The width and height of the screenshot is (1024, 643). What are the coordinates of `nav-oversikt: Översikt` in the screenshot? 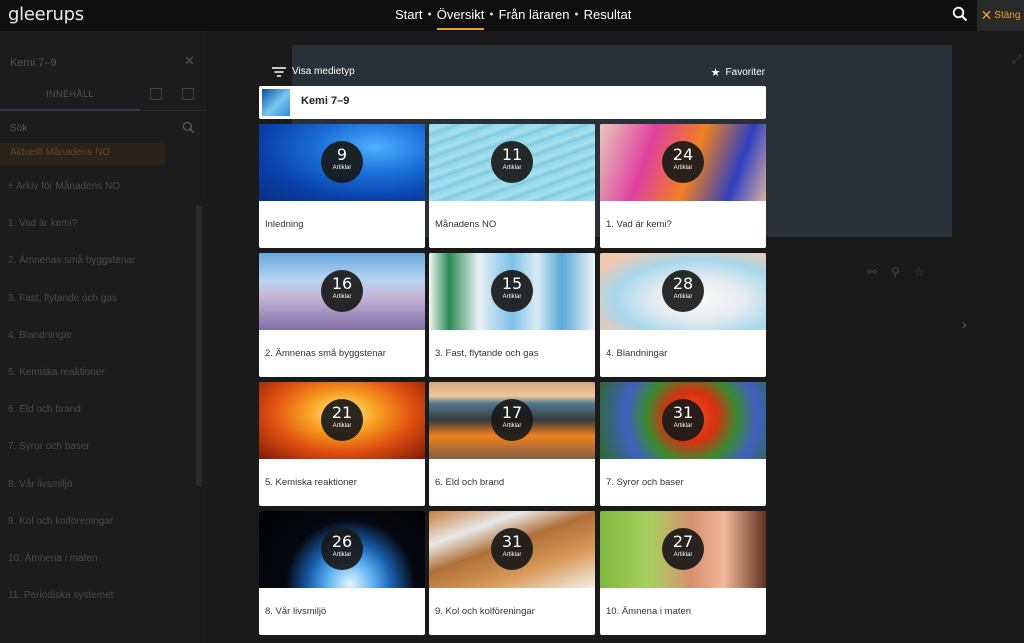 It's located at (460, 18).